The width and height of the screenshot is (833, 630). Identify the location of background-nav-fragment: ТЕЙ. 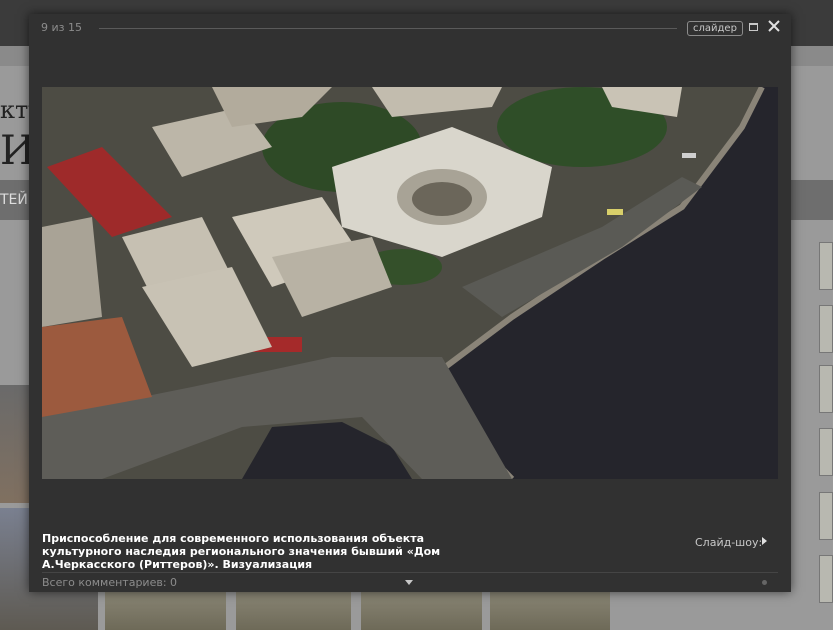
(14, 200).